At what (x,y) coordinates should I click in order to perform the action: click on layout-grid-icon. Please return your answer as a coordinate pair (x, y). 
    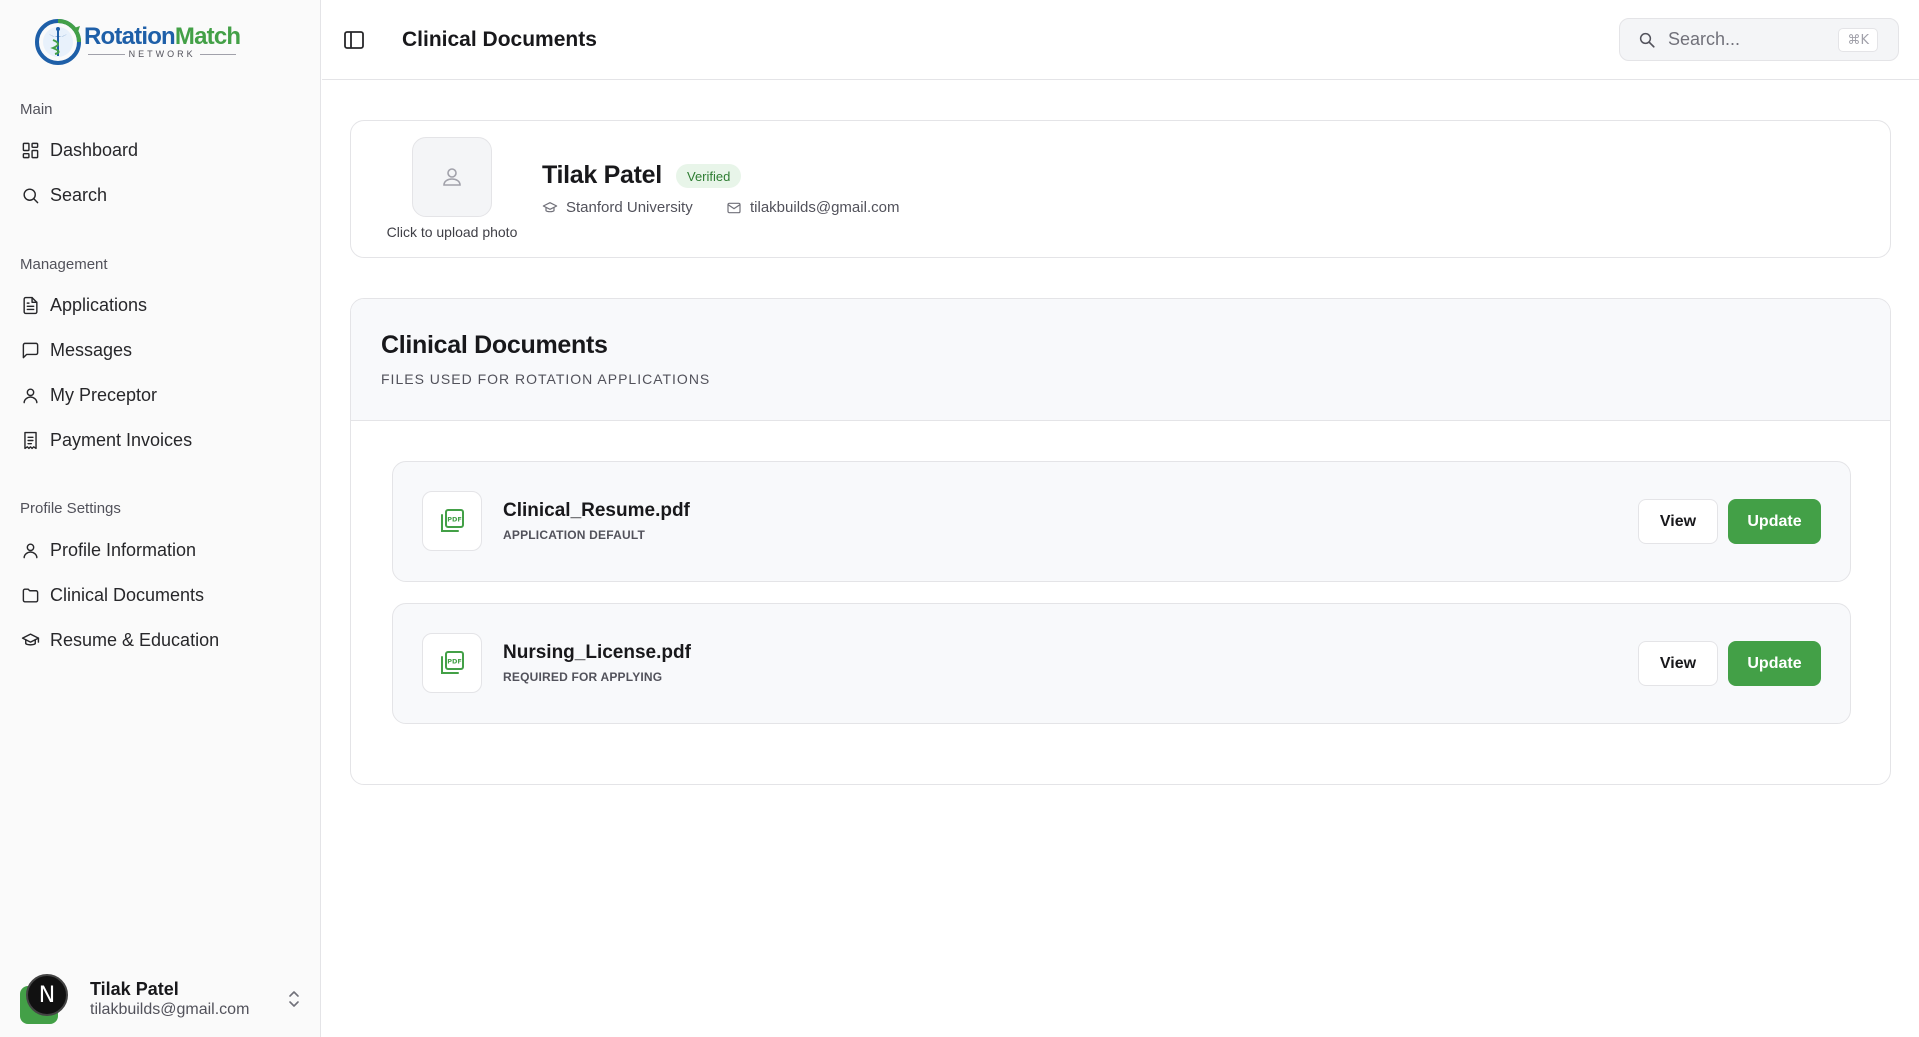
    Looking at the image, I should click on (30, 150).